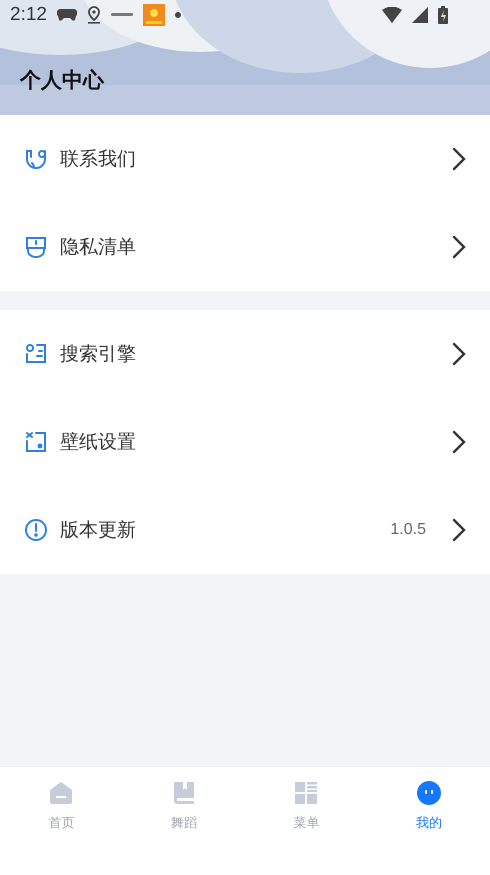  Describe the element at coordinates (443, 15) in the screenshot. I see `battery-icon` at that location.